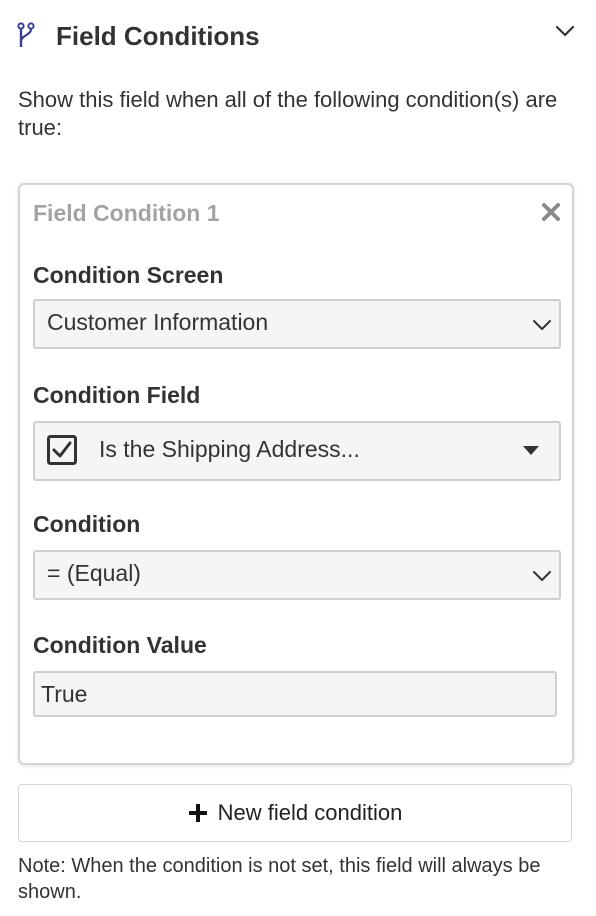 The image size is (596, 916). I want to click on condition-screen-select: Customer Information, so click(297, 324).